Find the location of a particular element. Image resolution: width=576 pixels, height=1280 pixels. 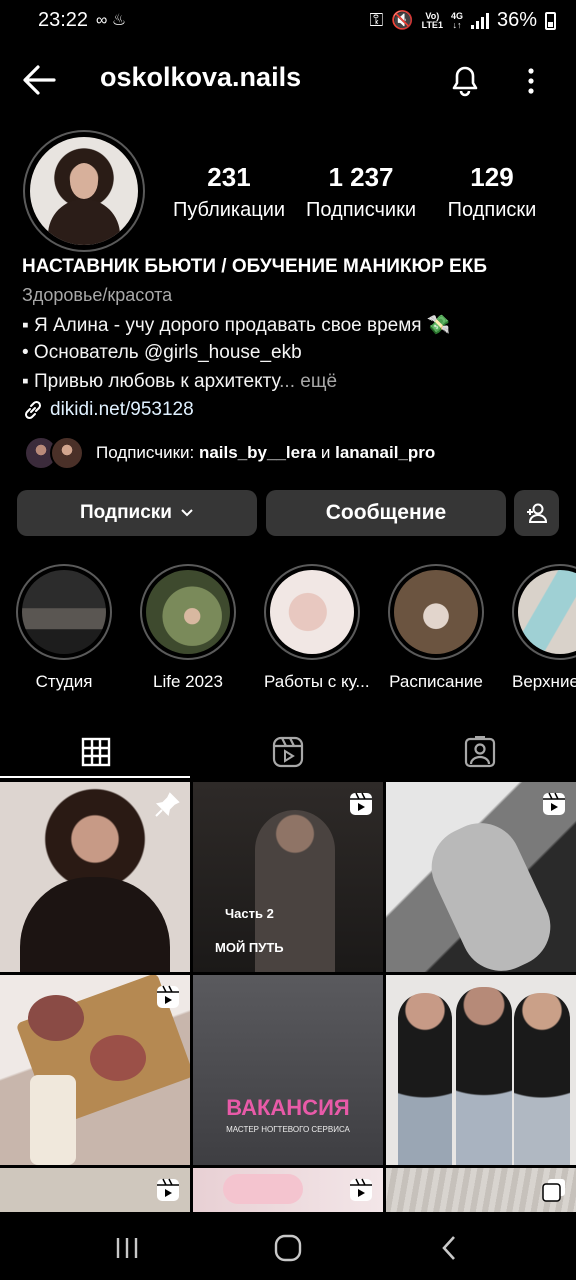

profile-avatar is located at coordinates (84, 191).